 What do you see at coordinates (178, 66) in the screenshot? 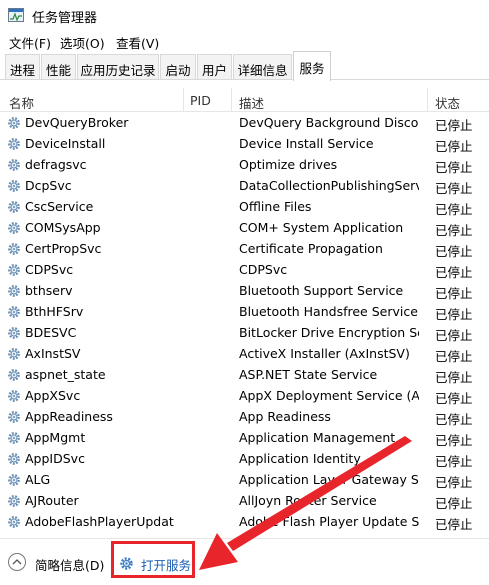
I see `tab-startup: 启动` at bounding box center [178, 66].